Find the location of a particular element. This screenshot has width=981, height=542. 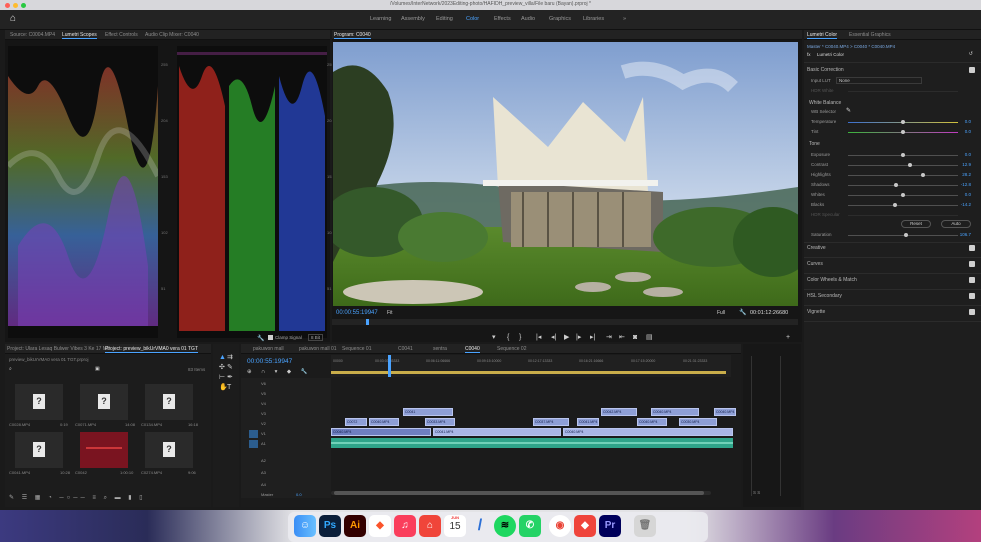

photoshop-icon: Ps is located at coordinates (330, 526).